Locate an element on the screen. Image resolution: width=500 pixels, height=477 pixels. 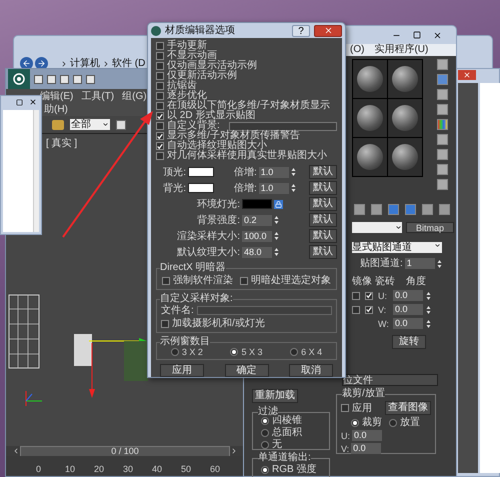
frame-counter: 0 / 100 is located at coordinates (125, 451).